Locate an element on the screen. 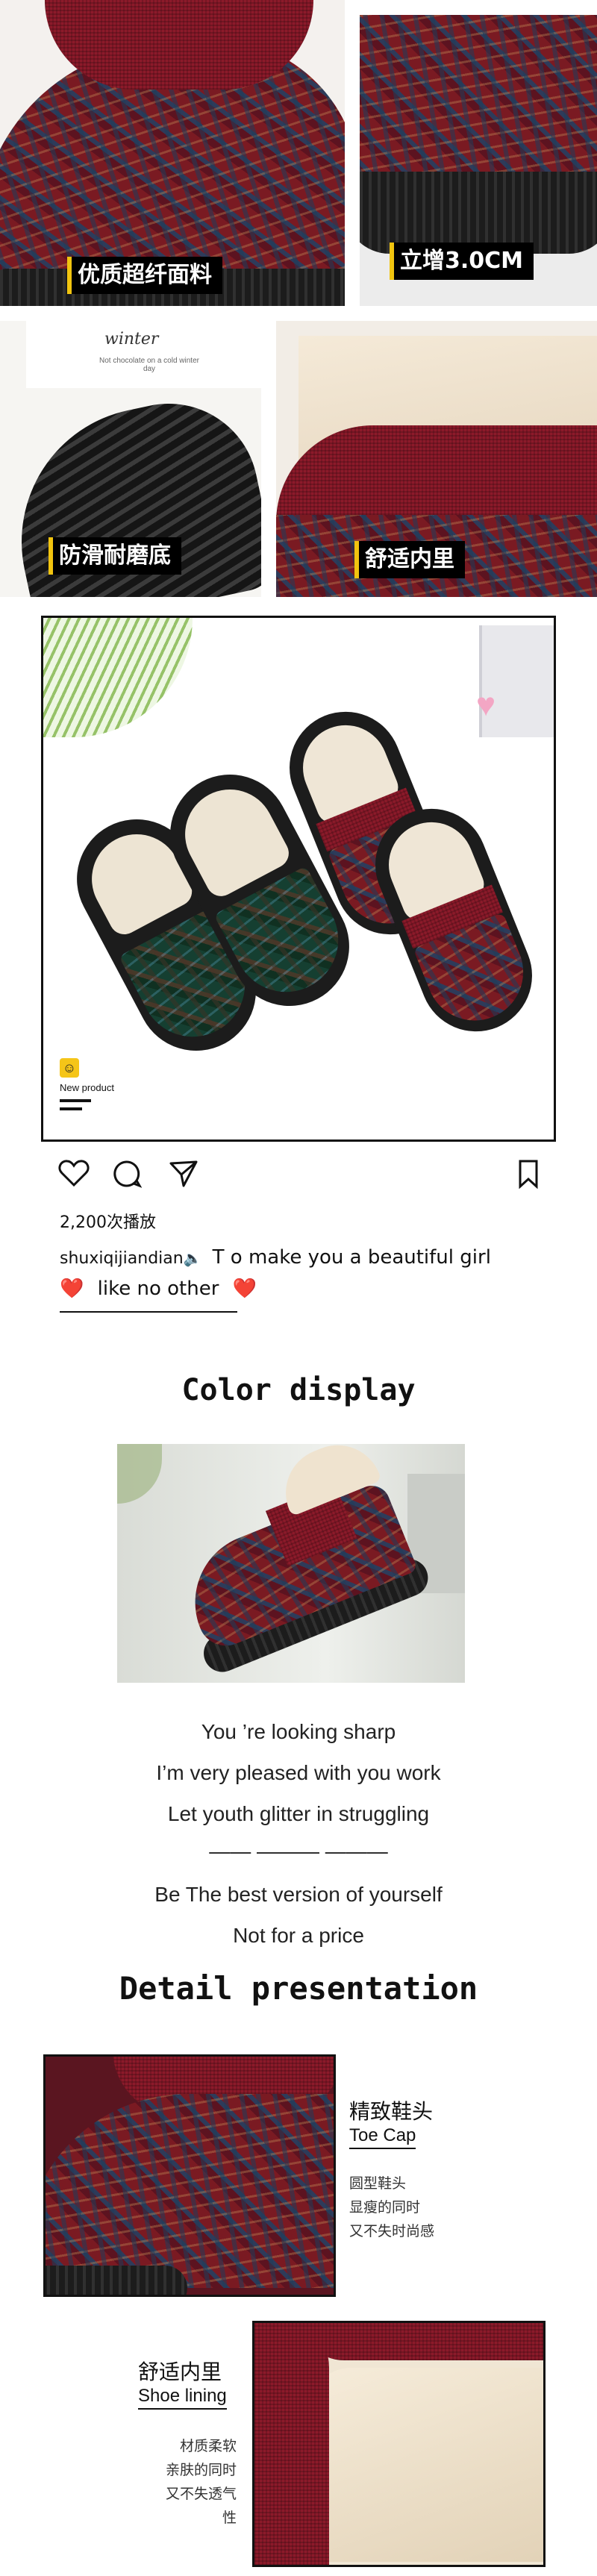  toe-cap-desc-3: 又不失时尚感 is located at coordinates (392, 2231).